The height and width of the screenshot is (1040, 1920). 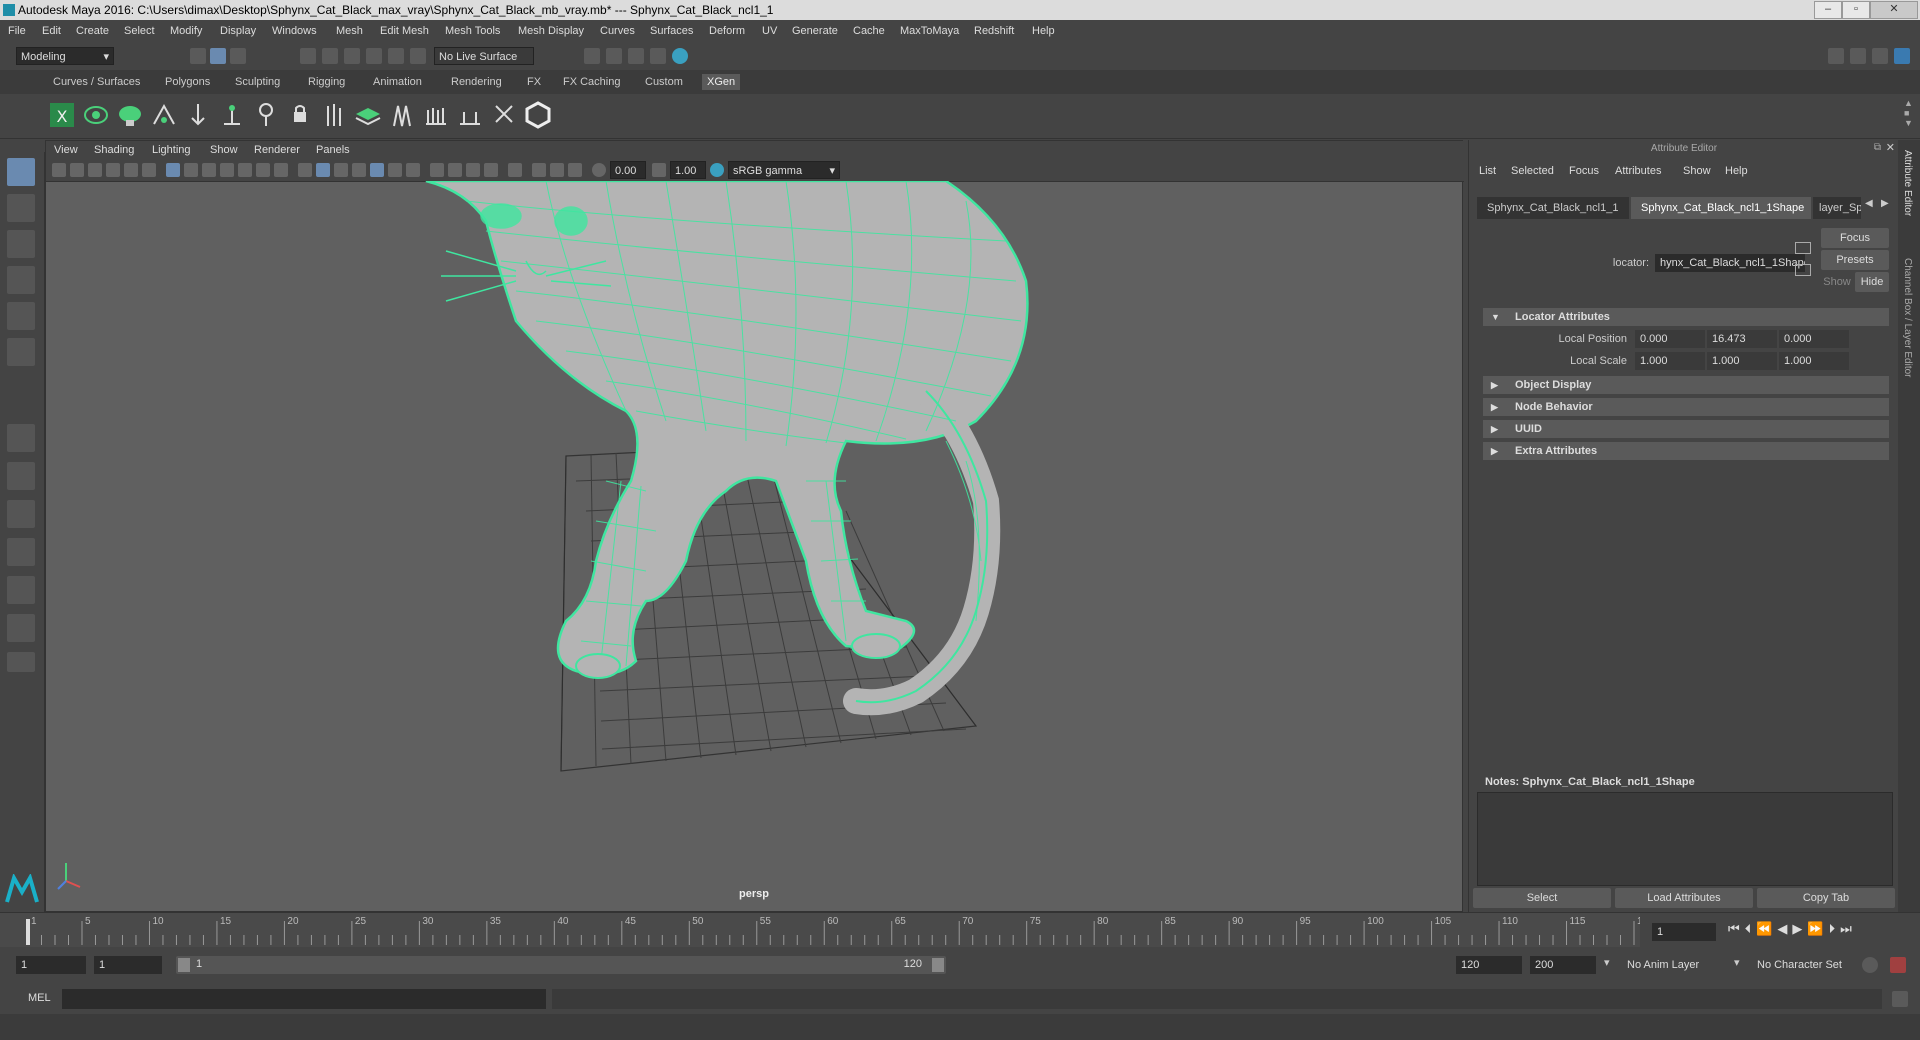 What do you see at coordinates (21, 316) in the screenshot?
I see `rotate-tool-icon` at bounding box center [21, 316].